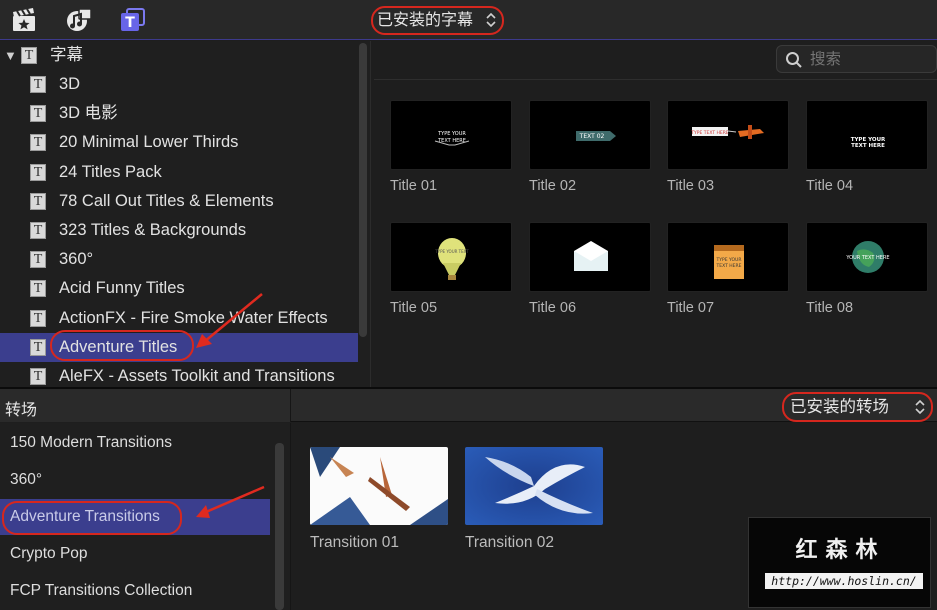  Describe the element at coordinates (414, 308) in the screenshot. I see `title-thumbnail-label: Title 05` at that location.